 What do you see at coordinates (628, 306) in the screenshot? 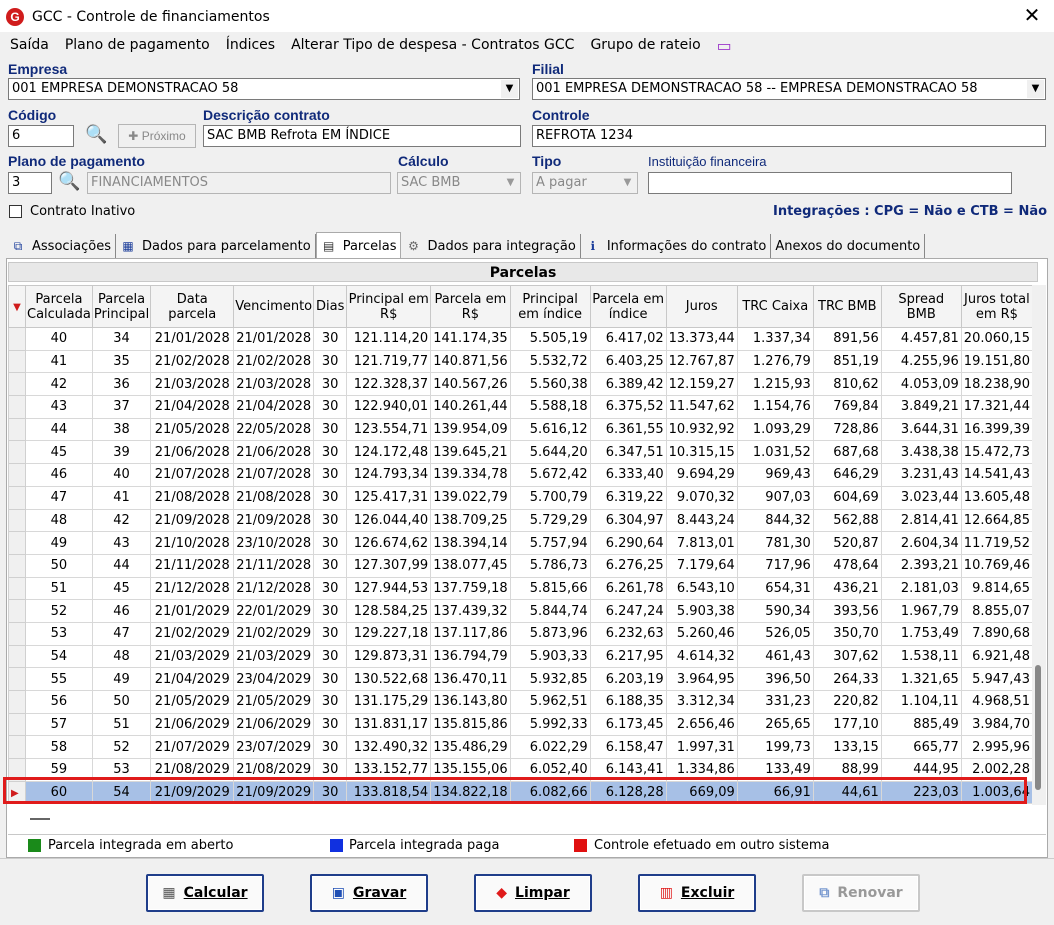
I see `col-header: Parcela em índice` at bounding box center [628, 306].